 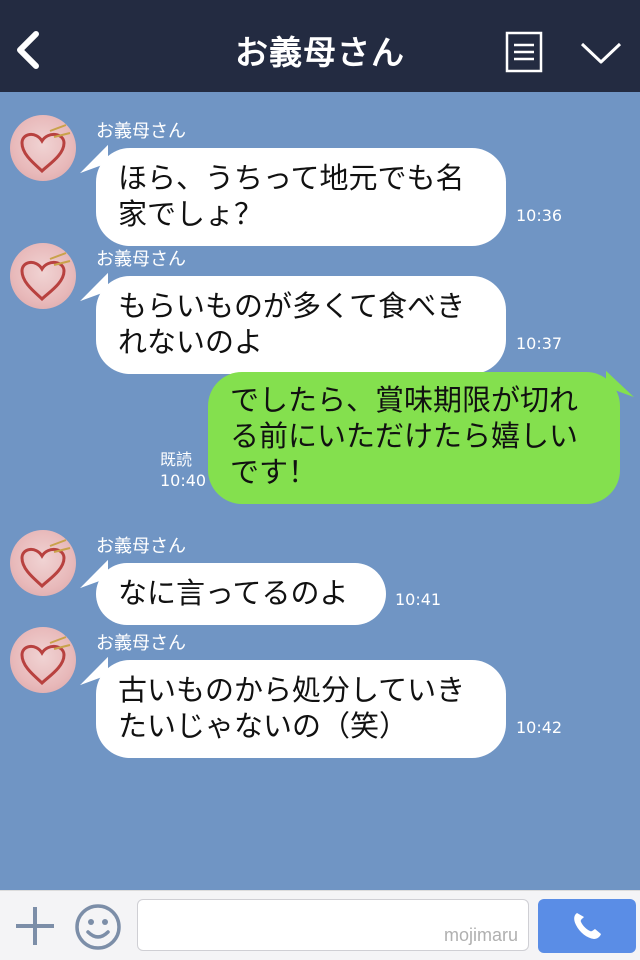 I want to click on input-bar: mojimaru, so click(x=320, y=925).